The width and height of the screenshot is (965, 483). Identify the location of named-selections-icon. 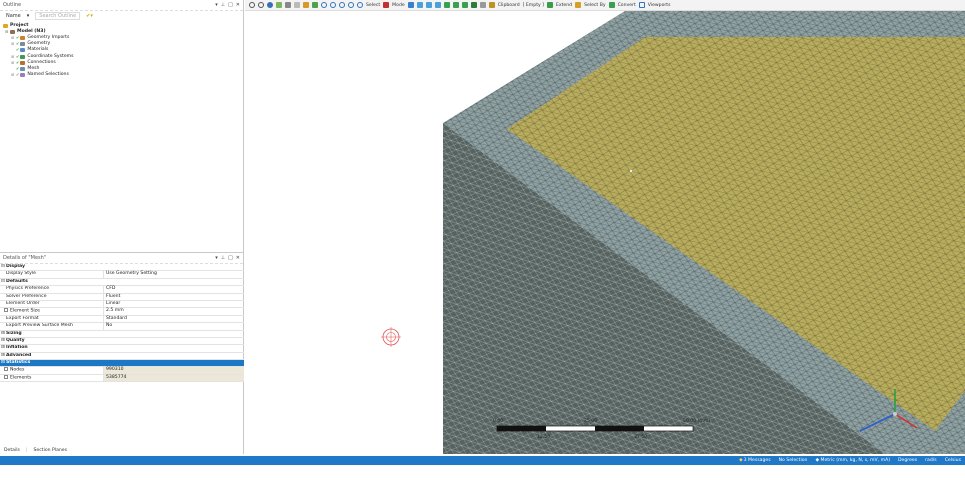
(23, 74).